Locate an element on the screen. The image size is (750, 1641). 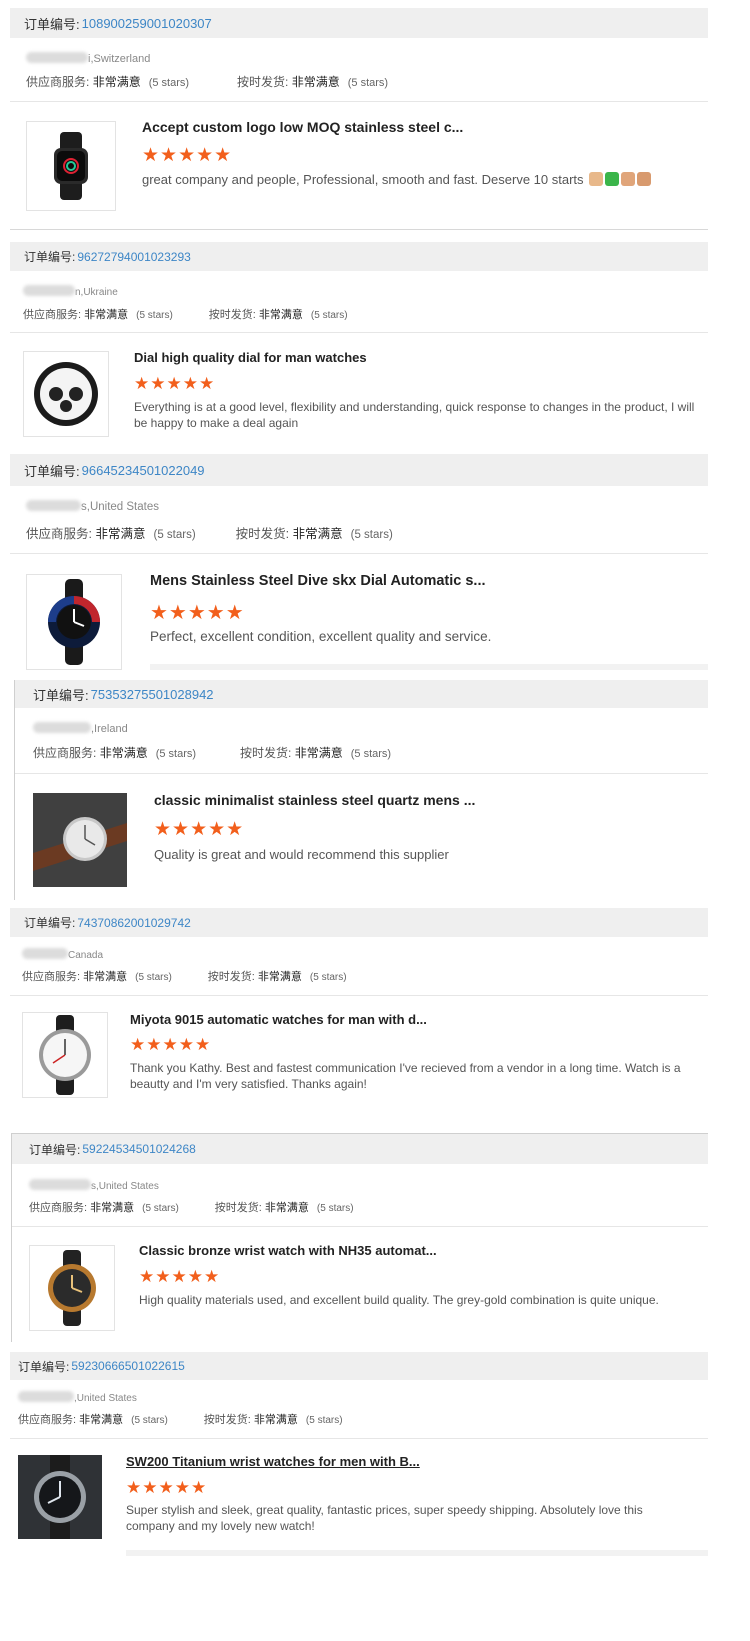
bronze-watch-image is located at coordinates (72, 1288).